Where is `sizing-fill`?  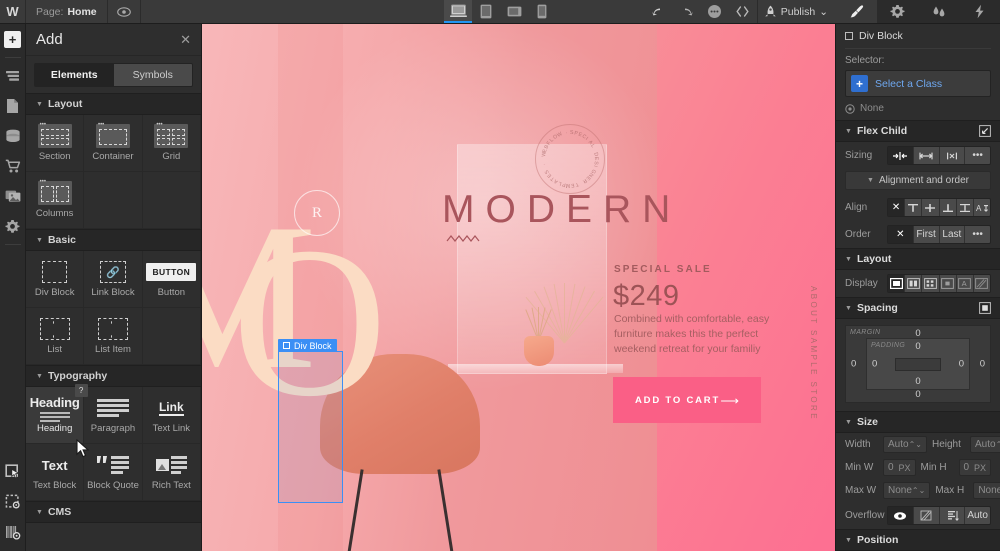 sizing-fill is located at coordinates (926, 155).